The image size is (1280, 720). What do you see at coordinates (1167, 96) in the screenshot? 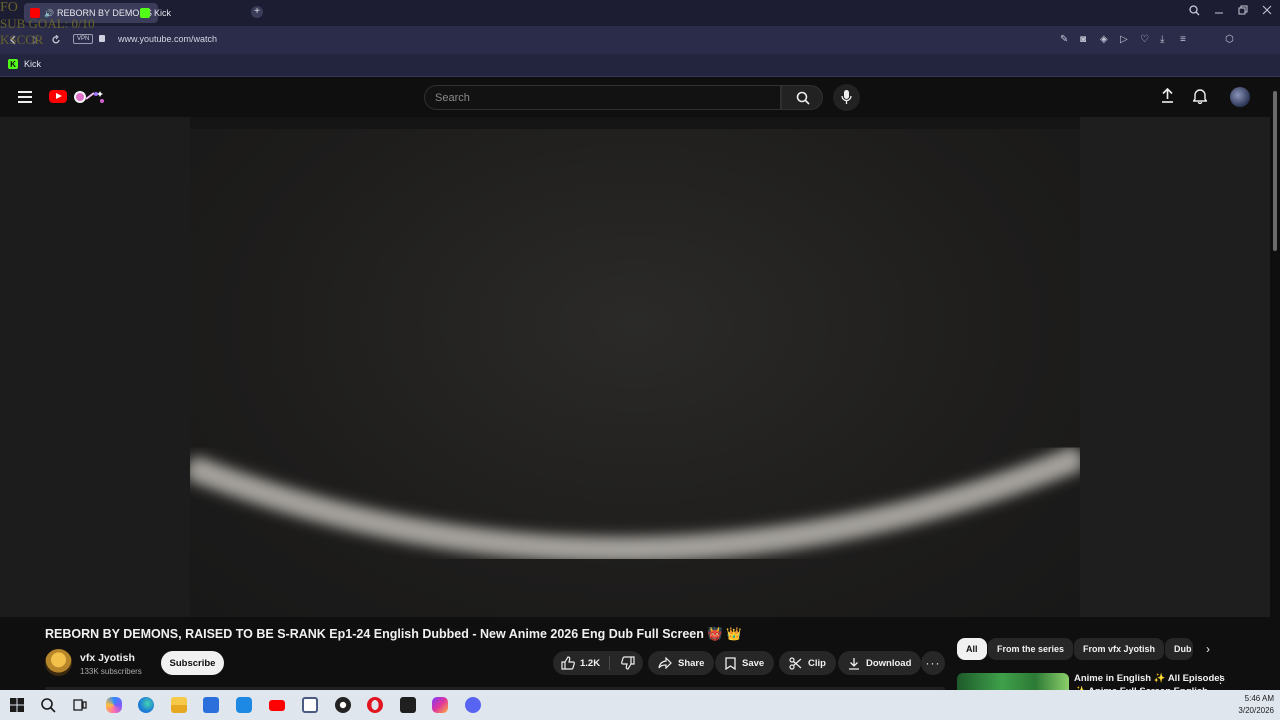
I see `upload-icon` at bounding box center [1167, 96].